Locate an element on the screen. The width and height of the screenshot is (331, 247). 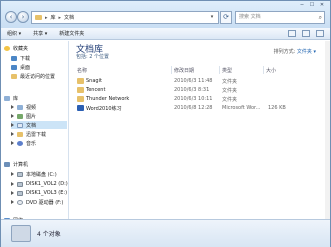
nav-item-documents: 文档 is located at coordinates (39, 125).